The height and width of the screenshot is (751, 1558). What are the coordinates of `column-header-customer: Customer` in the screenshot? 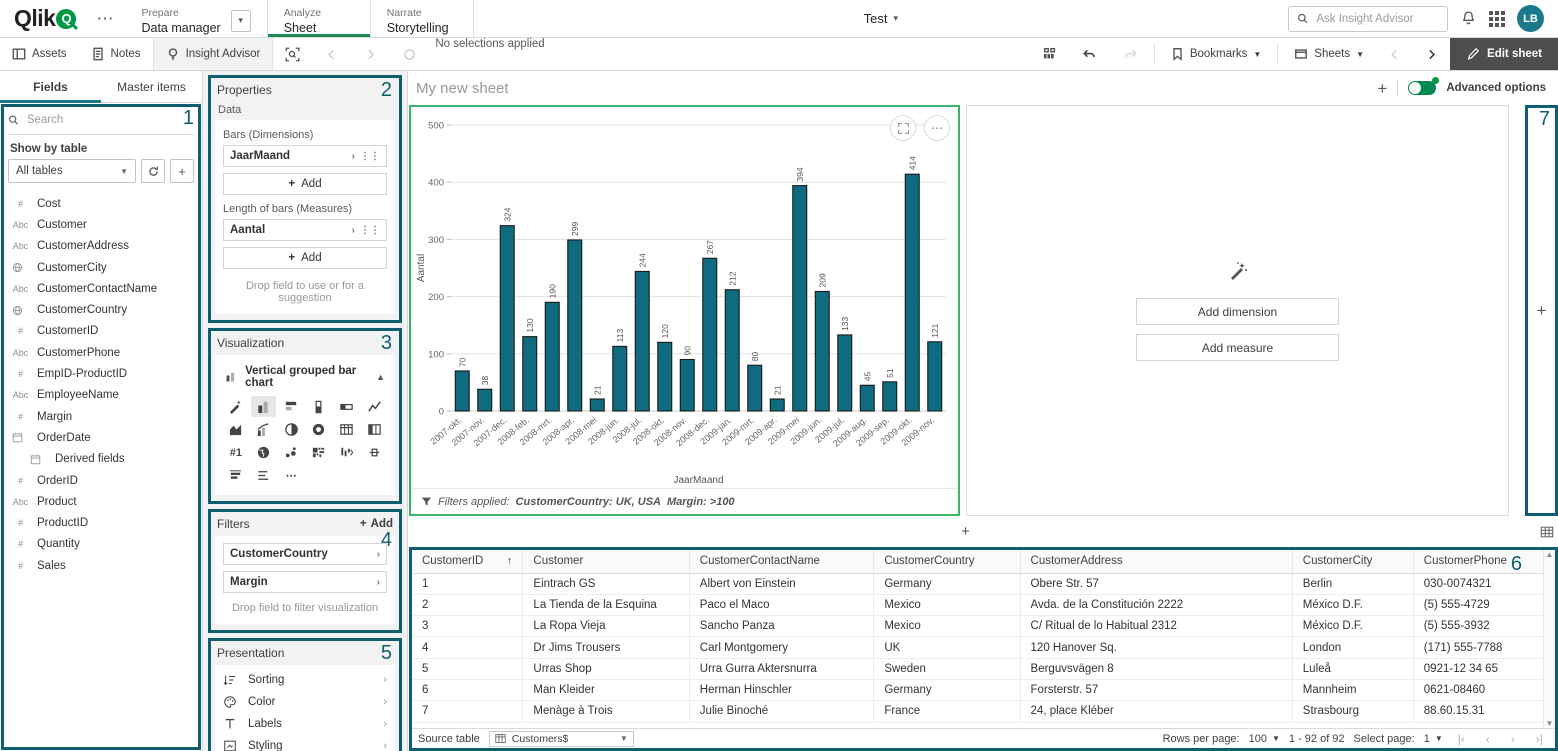 It's located at (606, 562).